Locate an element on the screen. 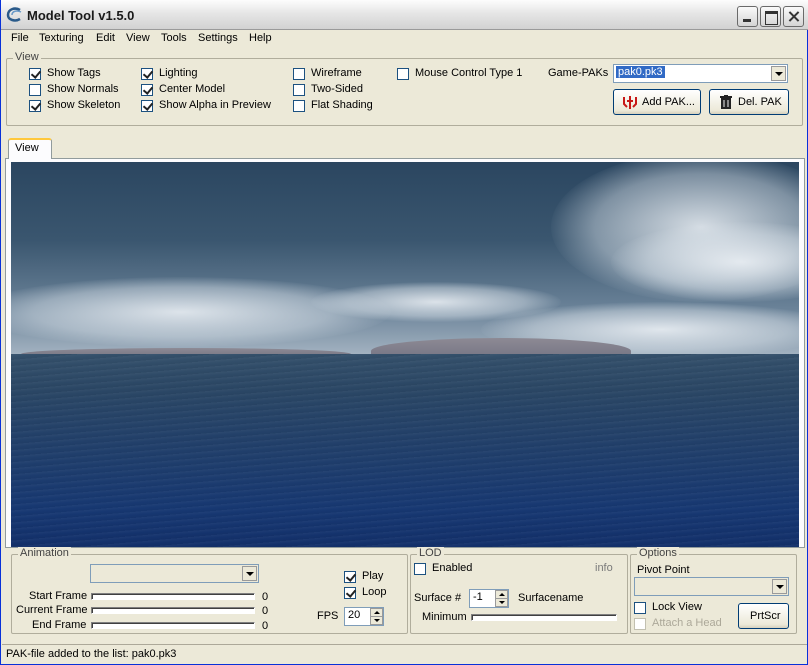 The width and height of the screenshot is (808, 665). end-frame-slider is located at coordinates (173, 625).